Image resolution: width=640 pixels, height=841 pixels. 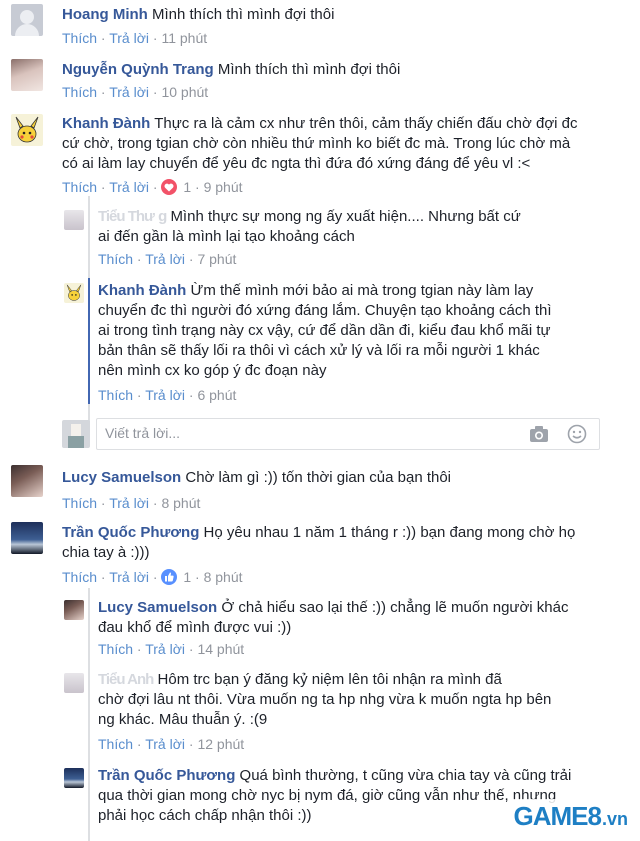 I want to click on comment-actions: Thích · Trả lời · 14 phút, so click(x=171, y=649).